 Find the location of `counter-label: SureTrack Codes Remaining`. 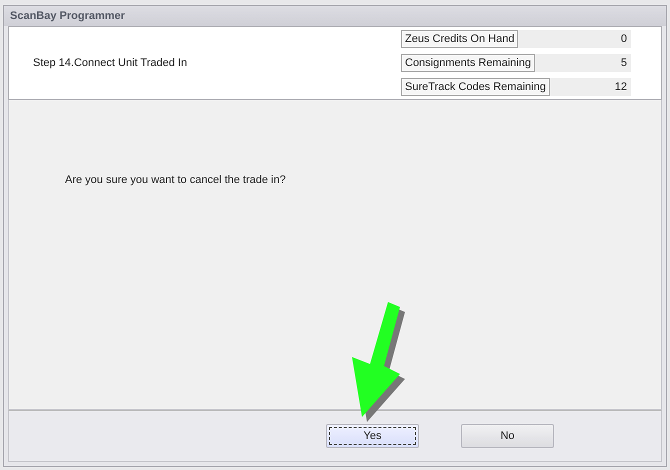

counter-label: SureTrack Codes Remaining is located at coordinates (475, 87).